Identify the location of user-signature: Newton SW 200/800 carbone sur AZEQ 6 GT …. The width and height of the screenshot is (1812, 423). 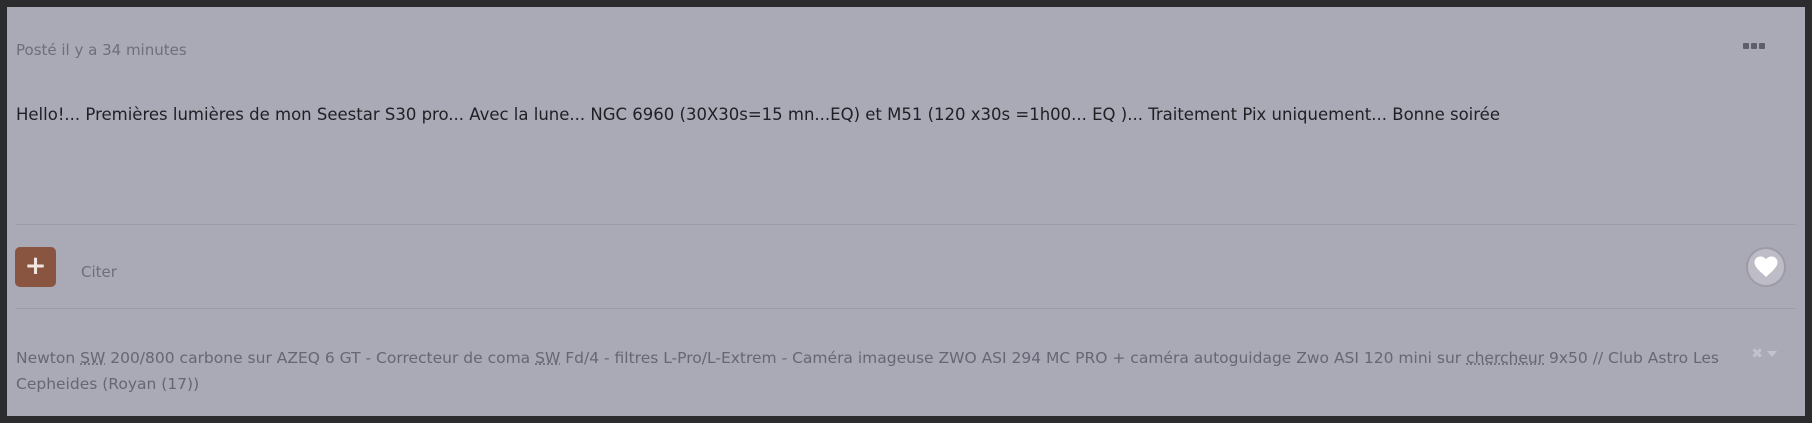
(878, 371).